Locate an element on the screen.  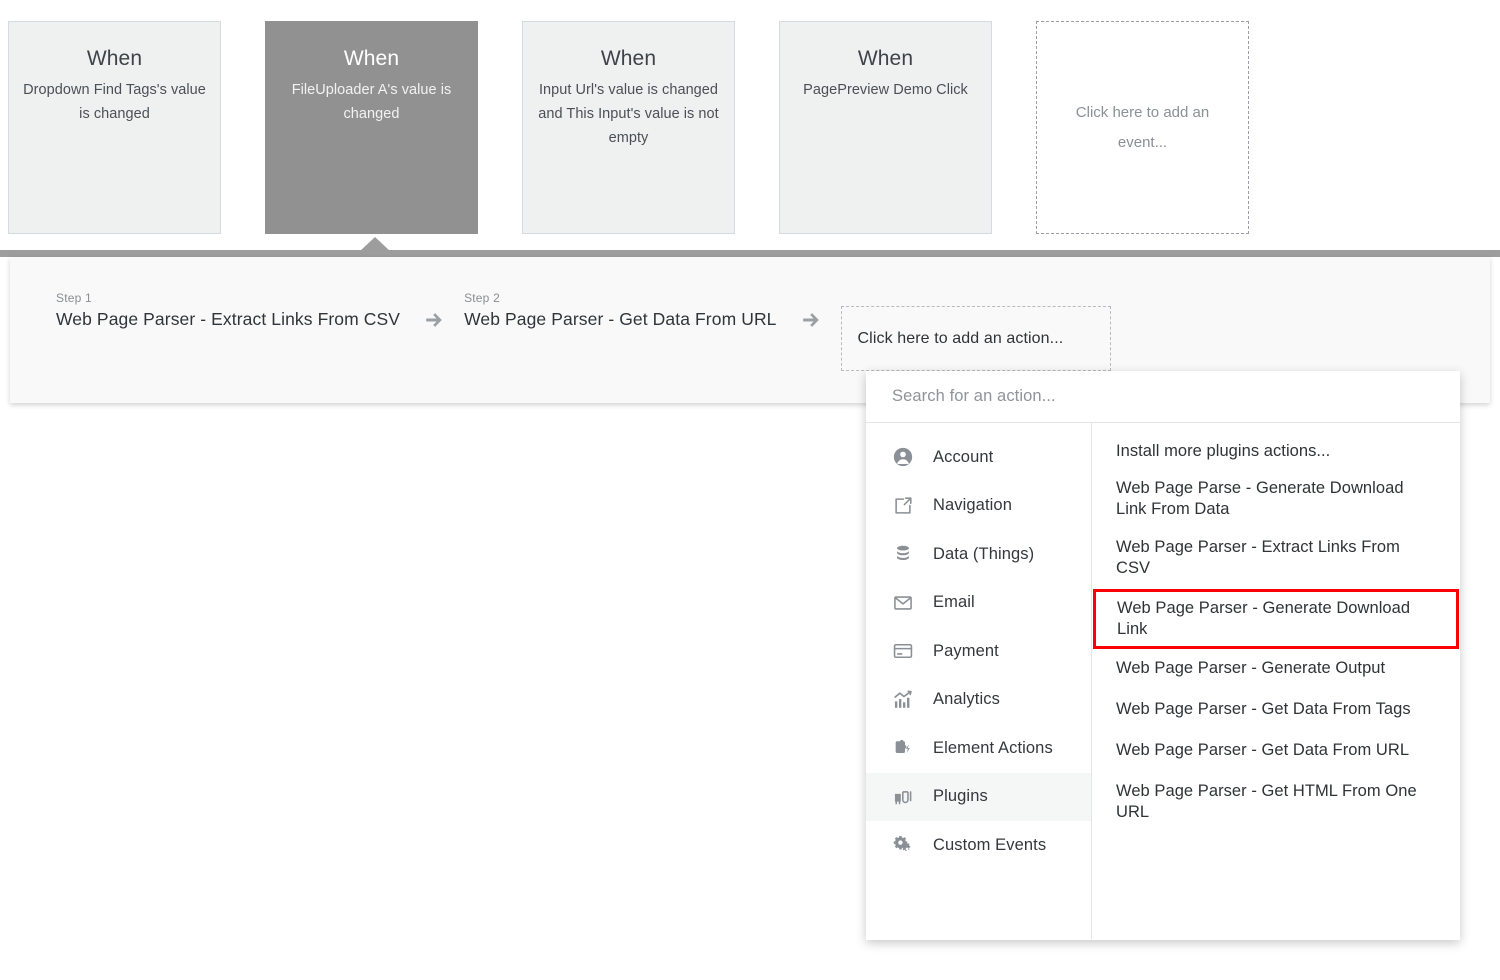
action-item: Web Page Parser - Get HTML From One URL is located at coordinates (1276, 803).